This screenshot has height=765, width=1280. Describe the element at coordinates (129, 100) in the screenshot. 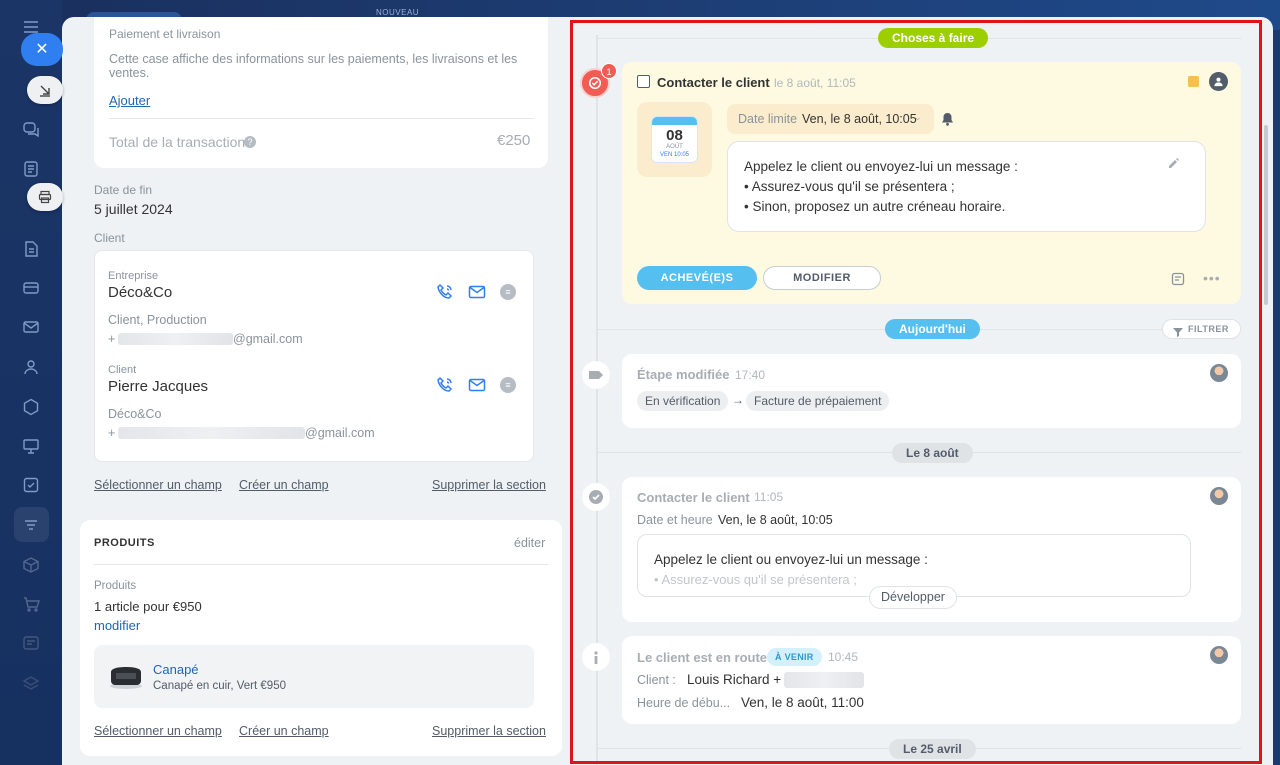

I see `add-payment-link: Ajouter` at that location.